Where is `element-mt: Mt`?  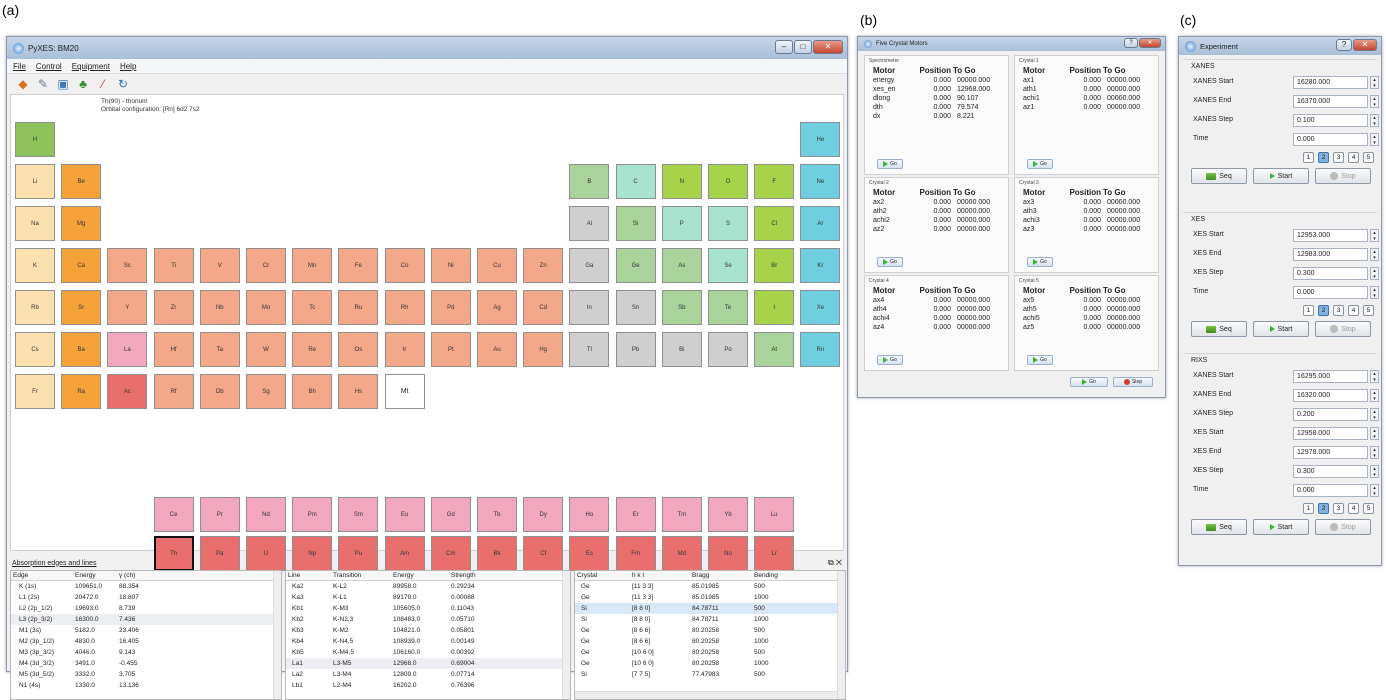 element-mt: Mt is located at coordinates (404, 391).